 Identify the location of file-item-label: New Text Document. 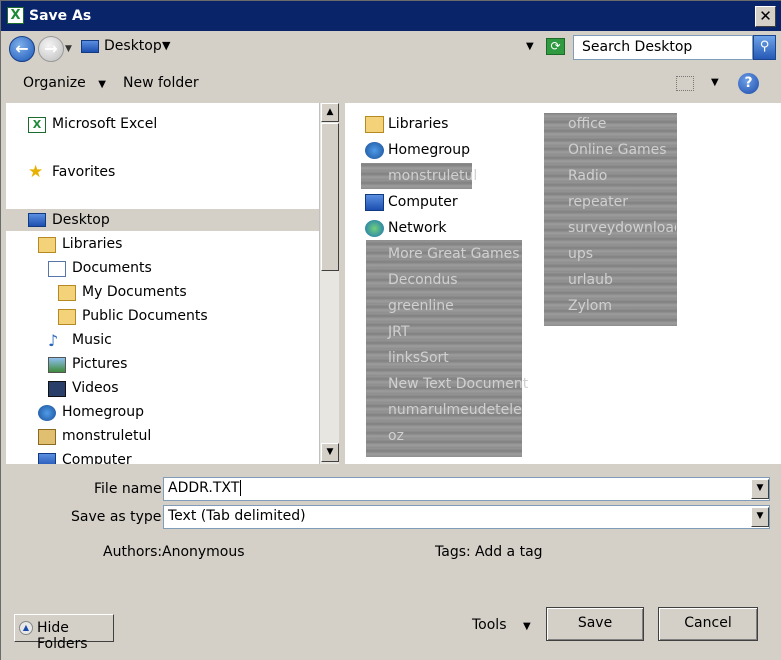
(458, 384).